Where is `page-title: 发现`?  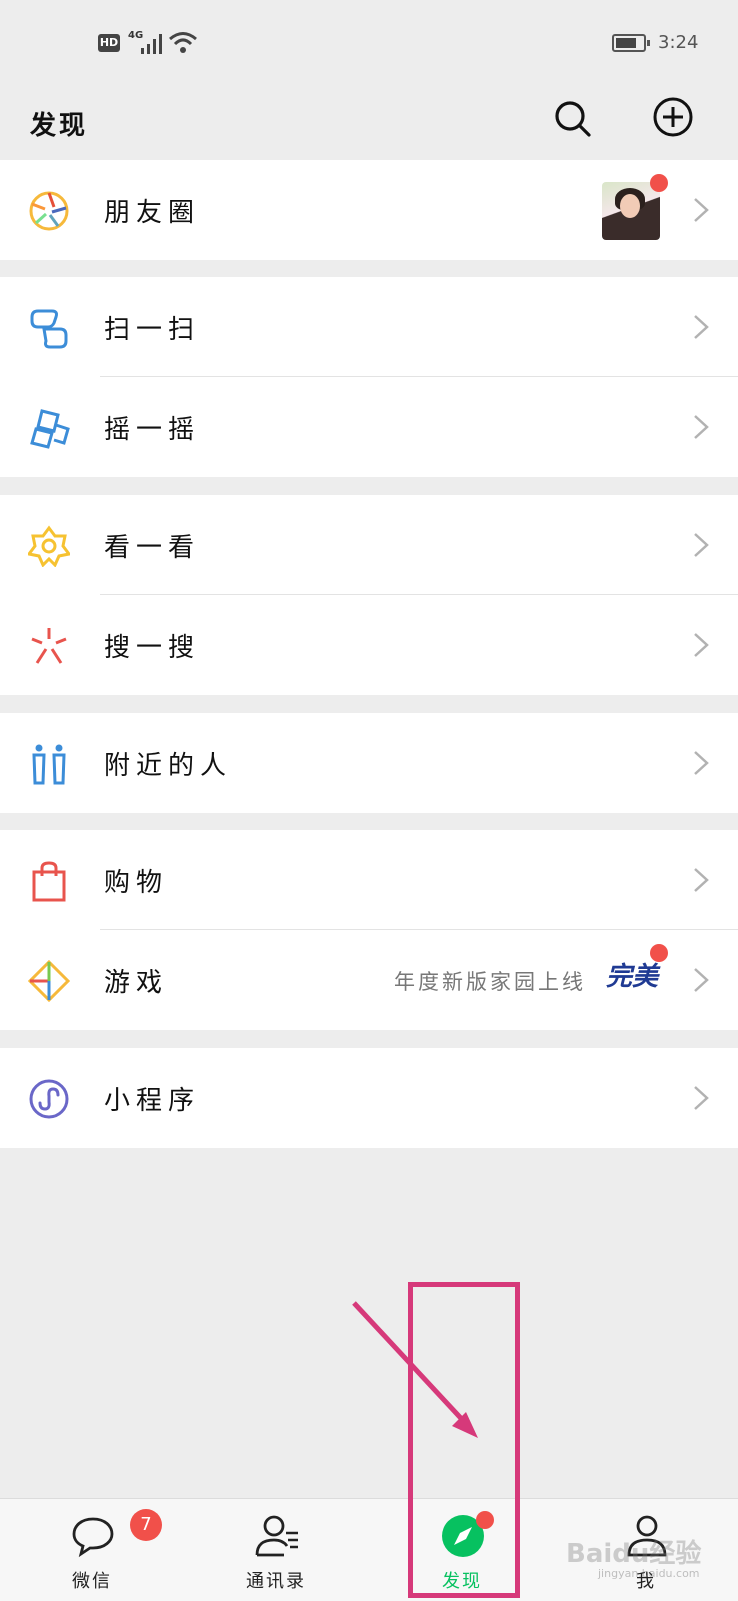
page-title: 发现 is located at coordinates (59, 126).